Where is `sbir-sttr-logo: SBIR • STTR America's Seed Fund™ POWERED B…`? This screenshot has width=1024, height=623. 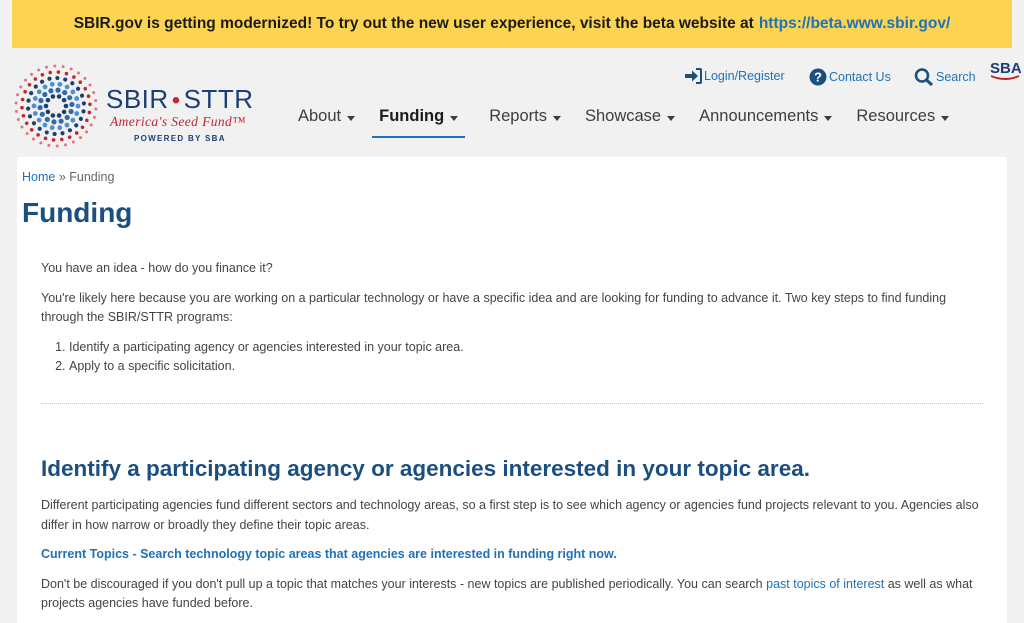
sbir-sttr-logo: SBIR • STTR America's Seed Fund™ POWERED B… is located at coordinates (137, 106).